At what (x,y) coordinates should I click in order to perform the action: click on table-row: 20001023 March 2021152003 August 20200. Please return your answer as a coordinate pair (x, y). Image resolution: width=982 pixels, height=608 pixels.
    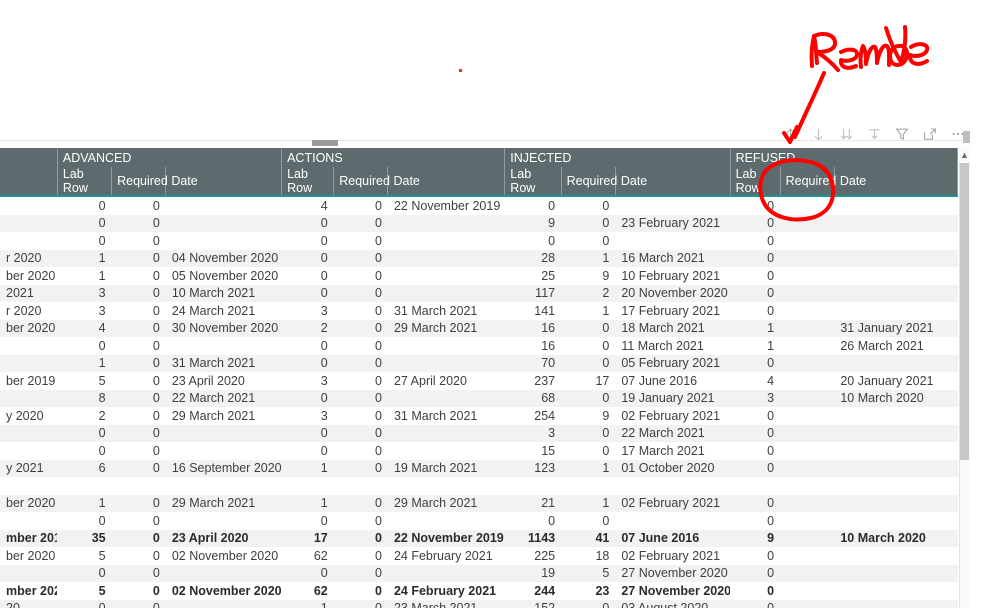
    Looking at the image, I should click on (479, 603).